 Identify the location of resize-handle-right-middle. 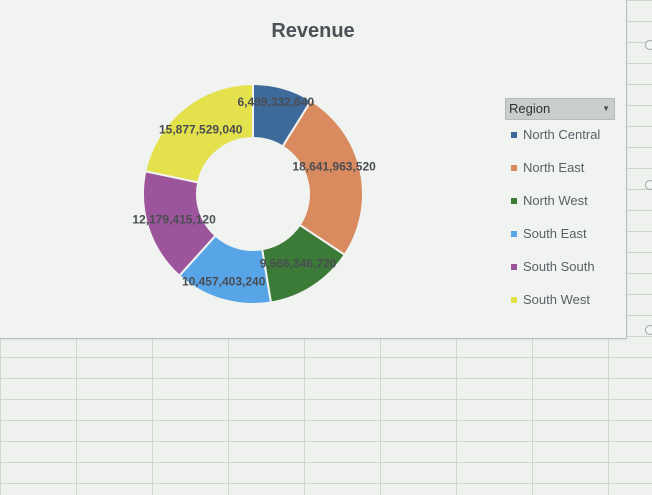
(648, 185).